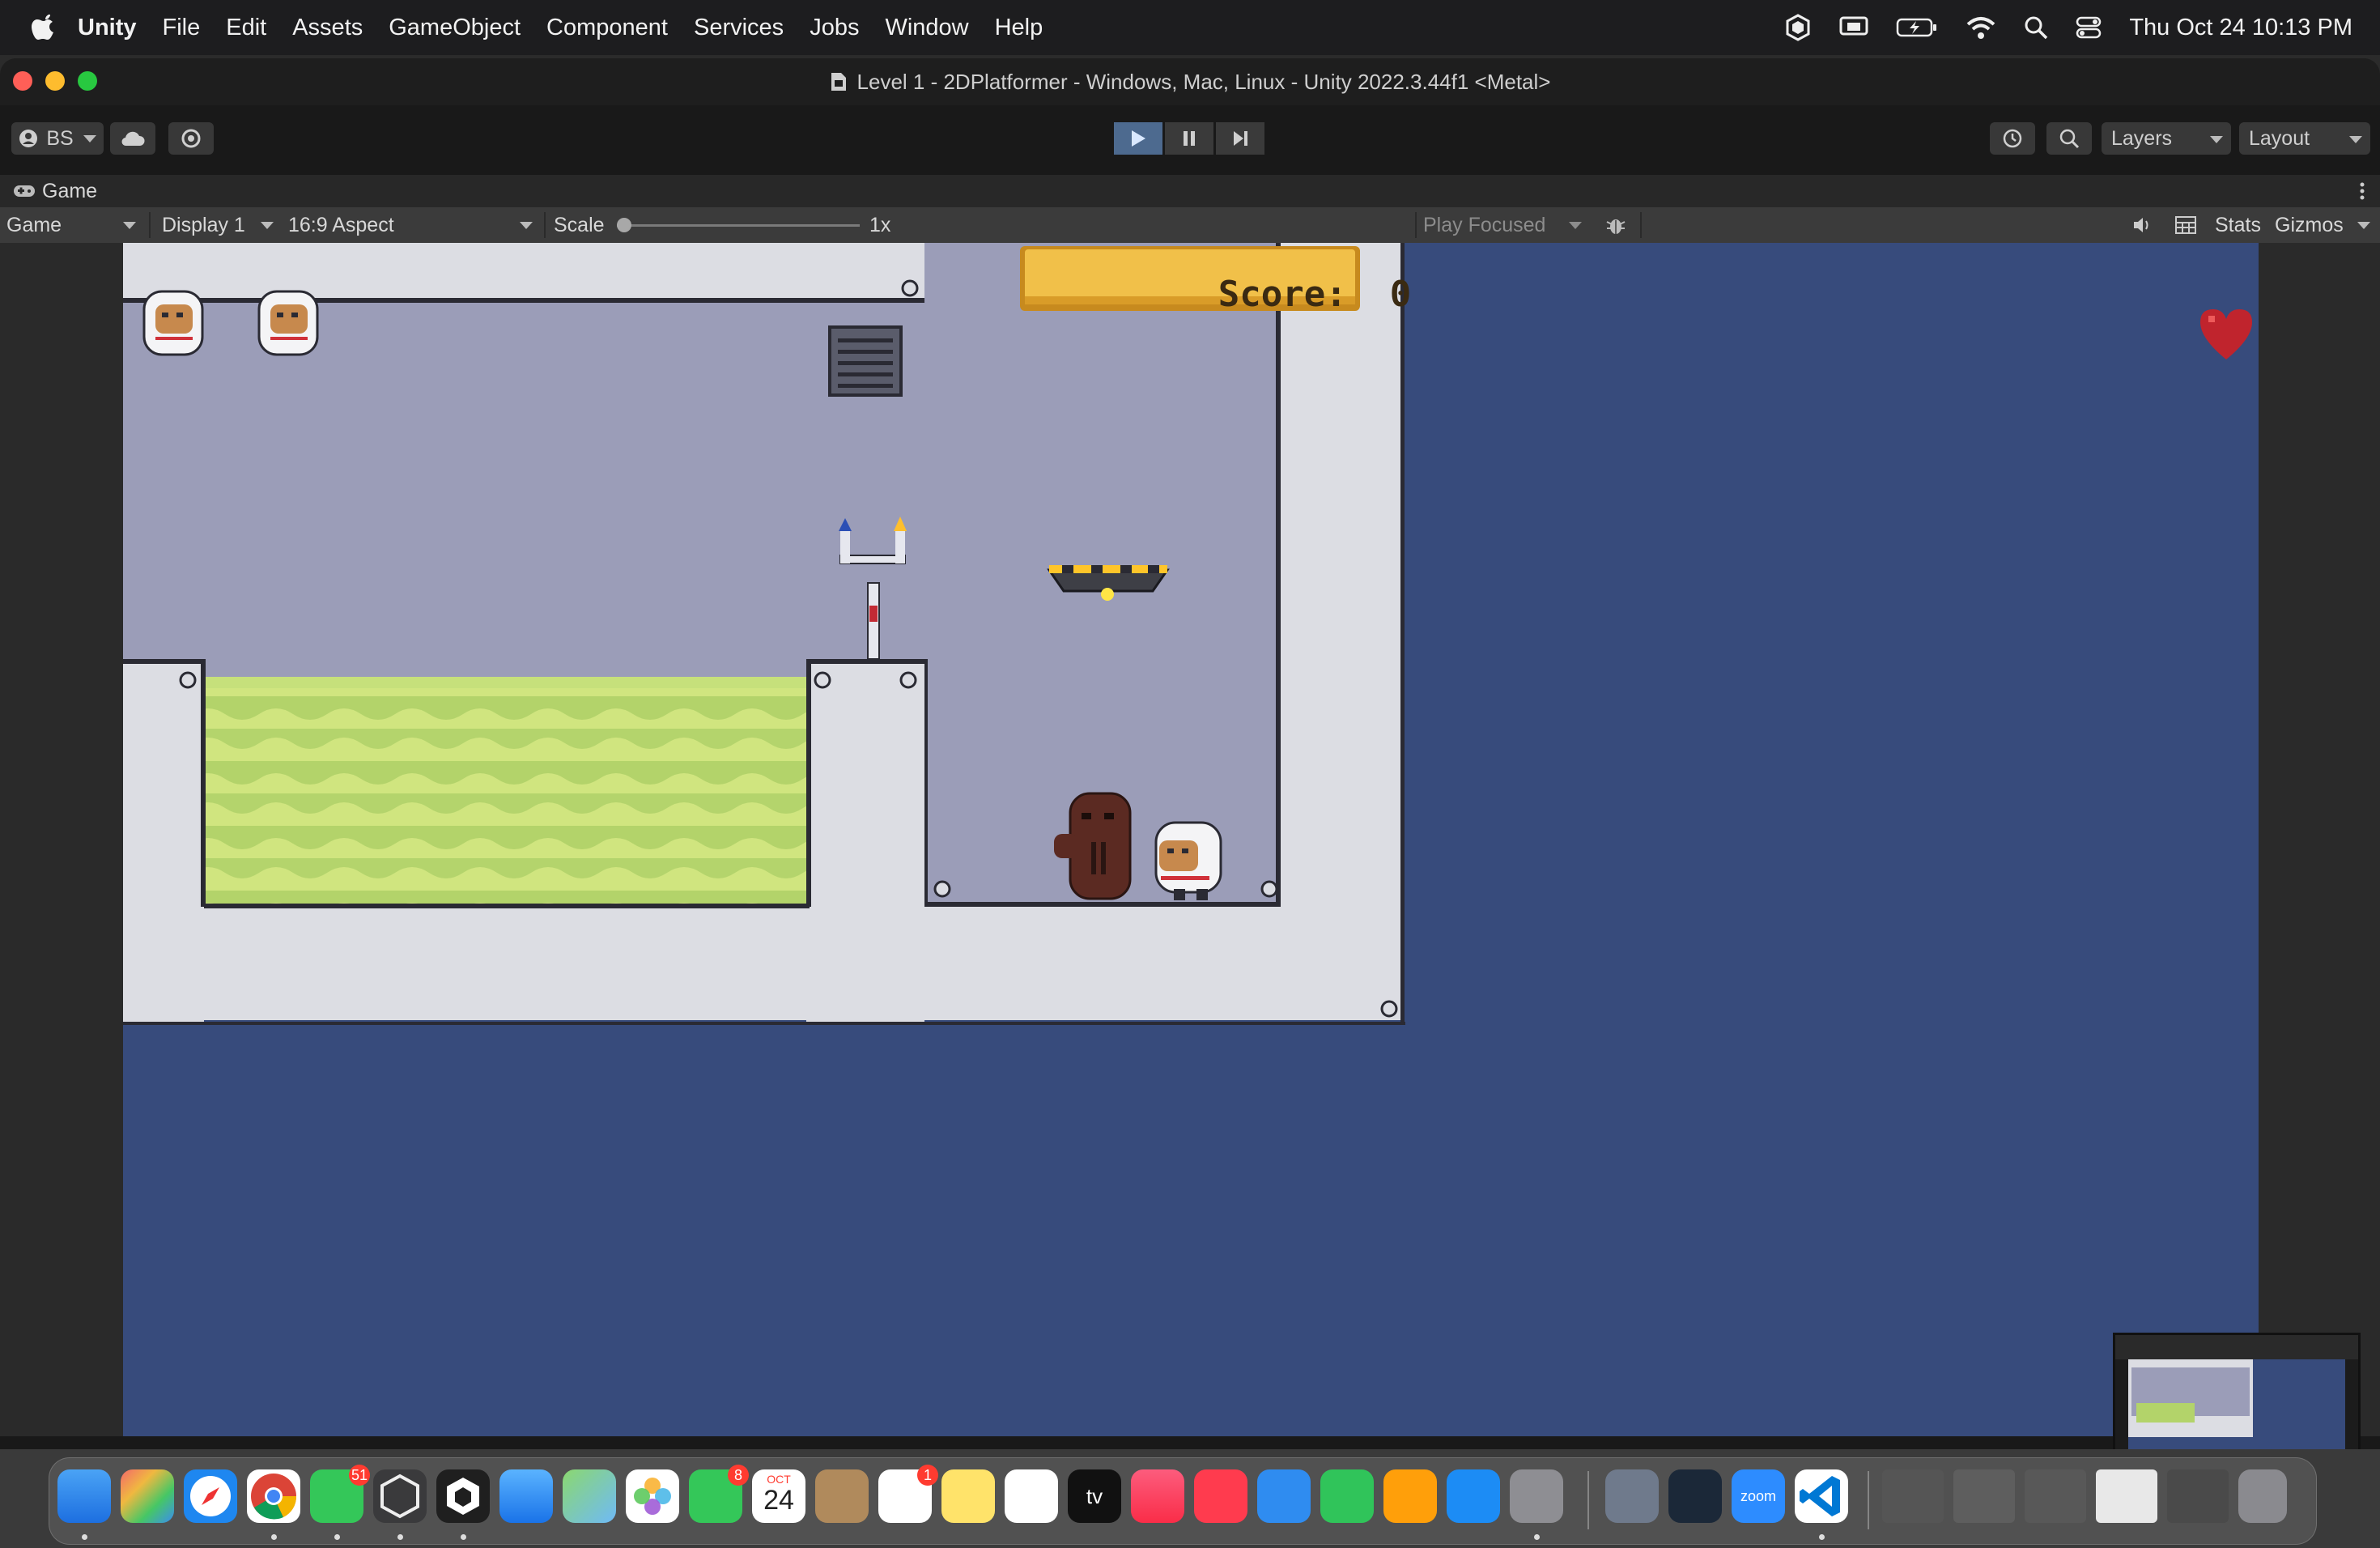 The height and width of the screenshot is (1548, 2380). I want to click on layout-label: Layout, so click(2279, 138).